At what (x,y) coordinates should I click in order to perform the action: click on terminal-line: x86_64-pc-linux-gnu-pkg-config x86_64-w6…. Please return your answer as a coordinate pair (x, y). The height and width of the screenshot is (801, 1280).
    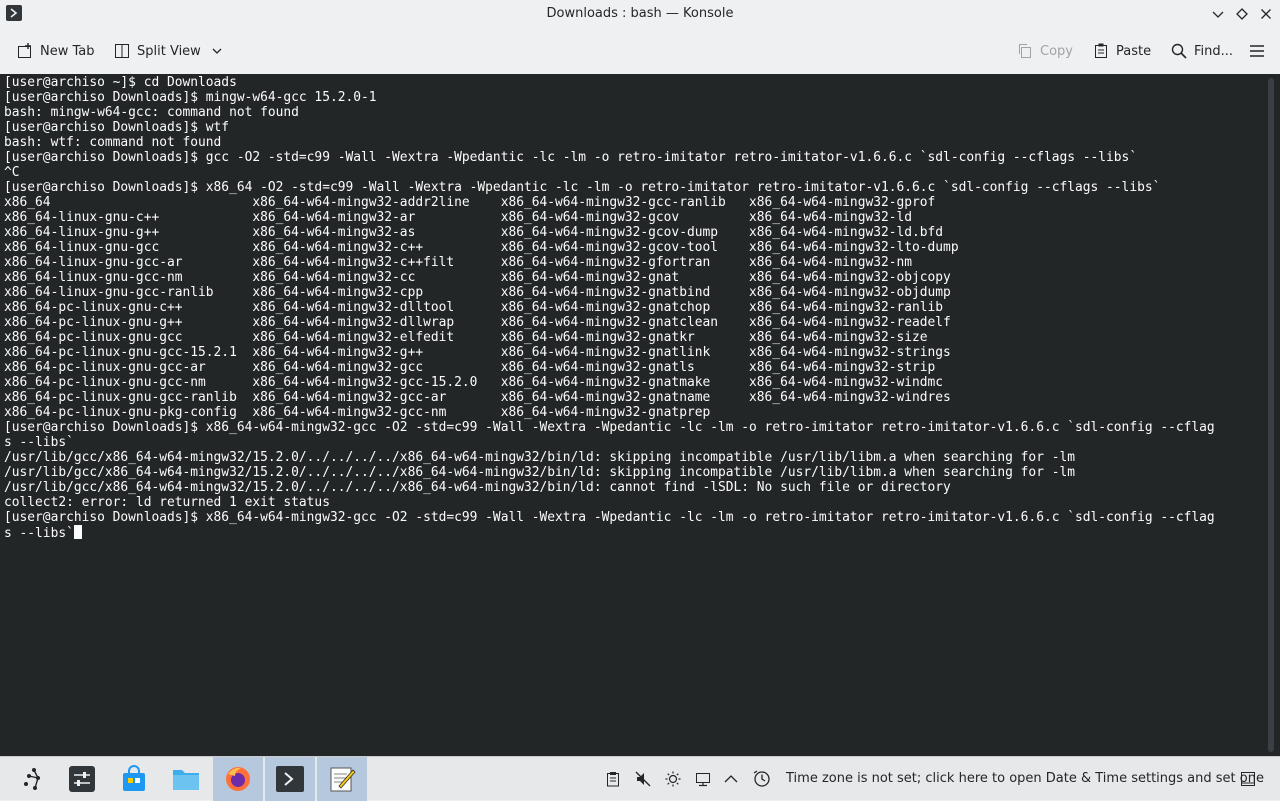
    Looking at the image, I should click on (357, 412).